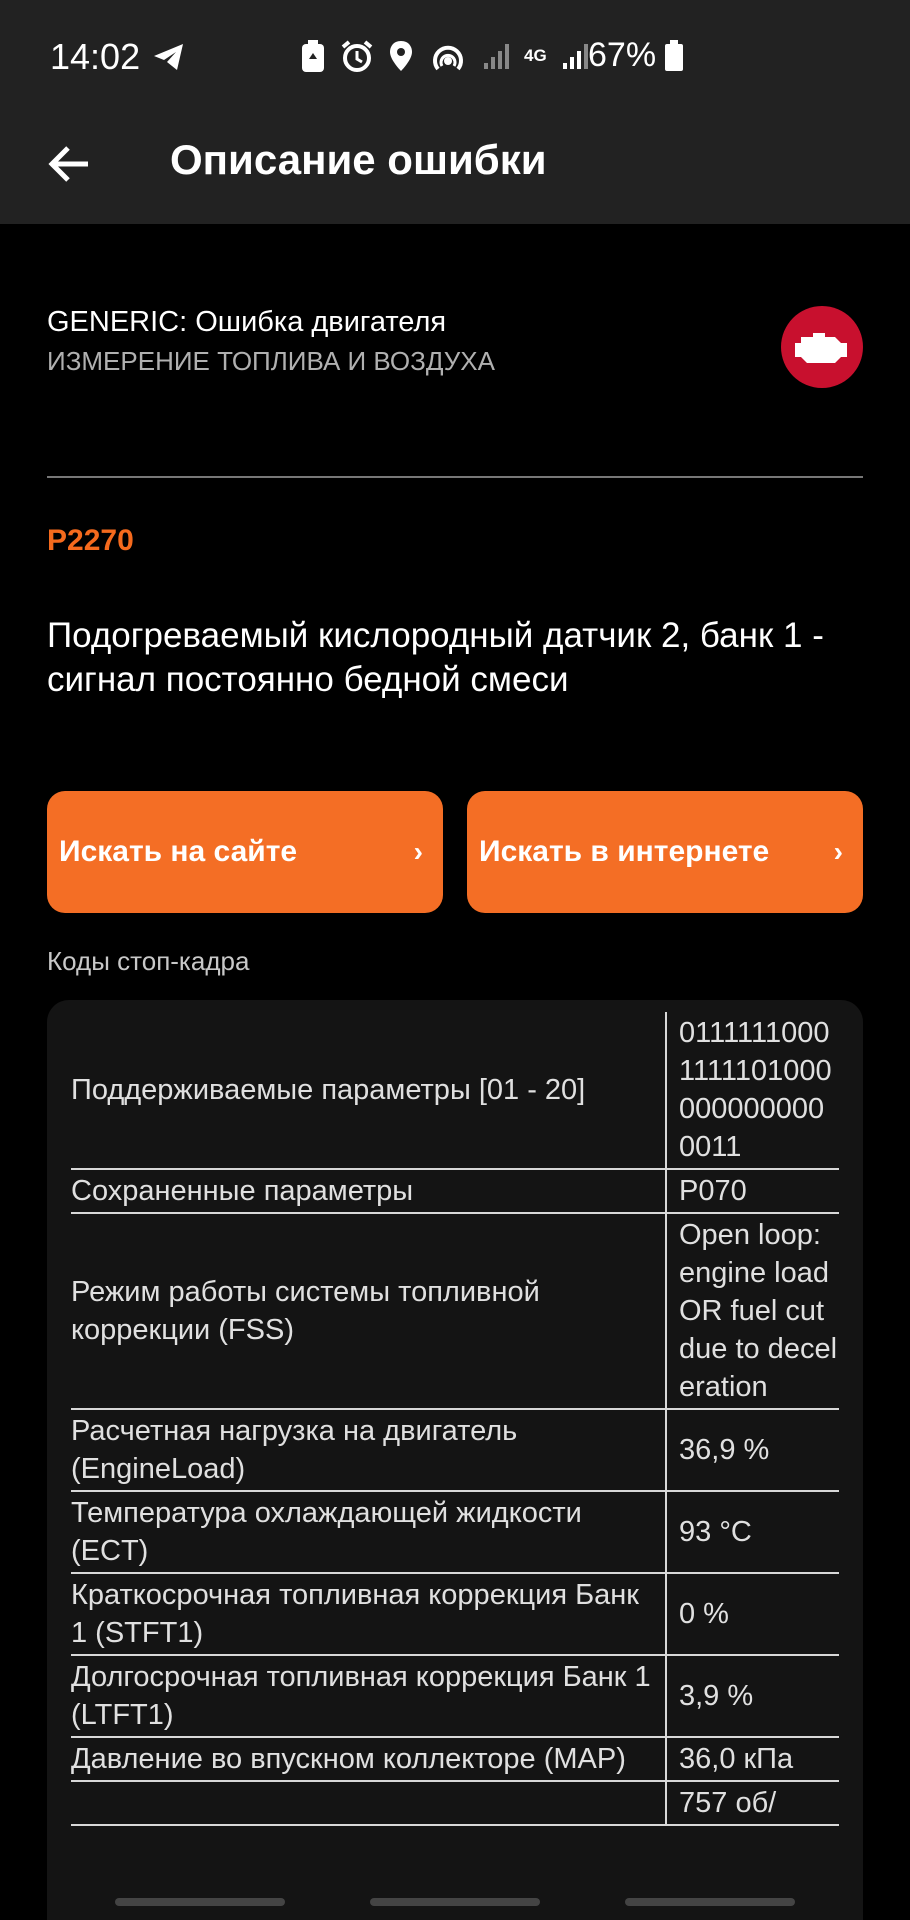 The height and width of the screenshot is (1920, 910). What do you see at coordinates (401, 56) in the screenshot?
I see `location-icon` at bounding box center [401, 56].